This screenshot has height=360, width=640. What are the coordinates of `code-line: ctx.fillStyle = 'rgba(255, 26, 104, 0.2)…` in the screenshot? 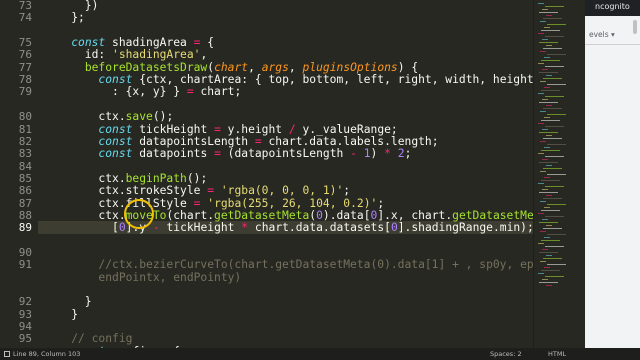 It's located at (214, 203).